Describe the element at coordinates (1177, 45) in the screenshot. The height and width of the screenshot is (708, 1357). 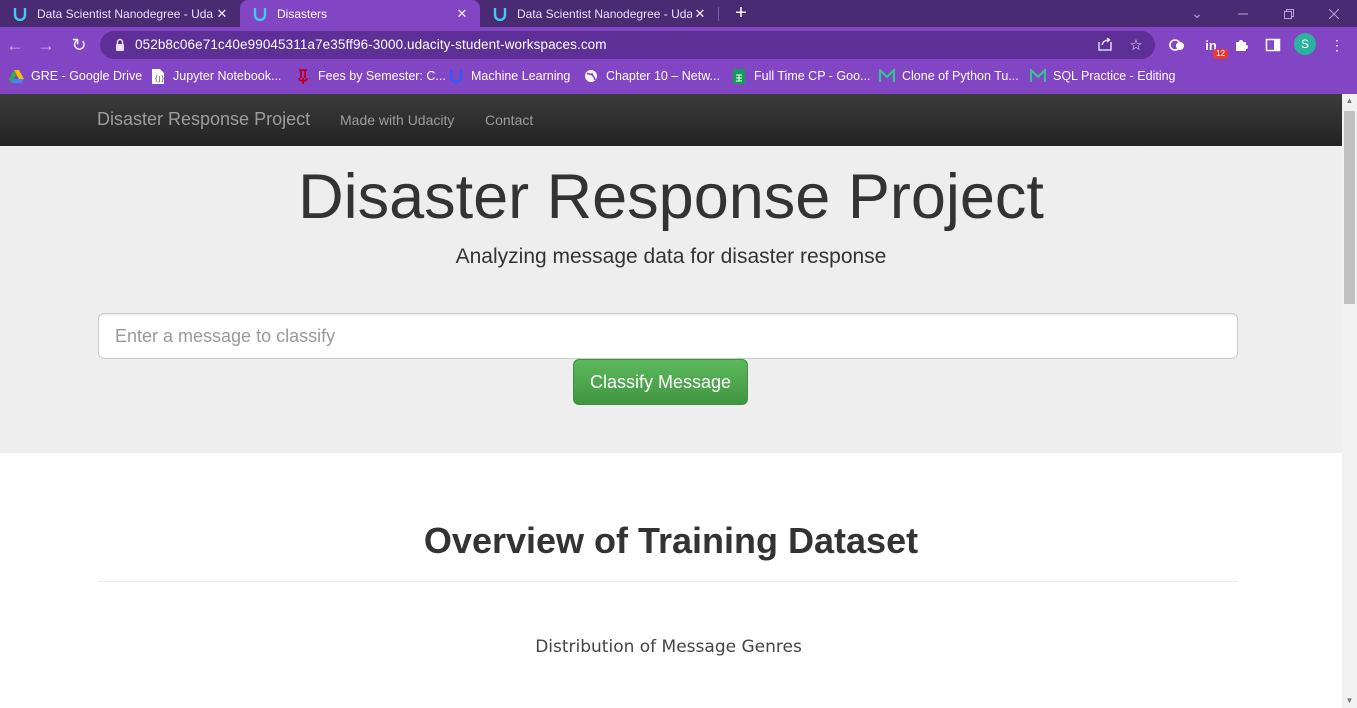
I see `extension-icon` at that location.